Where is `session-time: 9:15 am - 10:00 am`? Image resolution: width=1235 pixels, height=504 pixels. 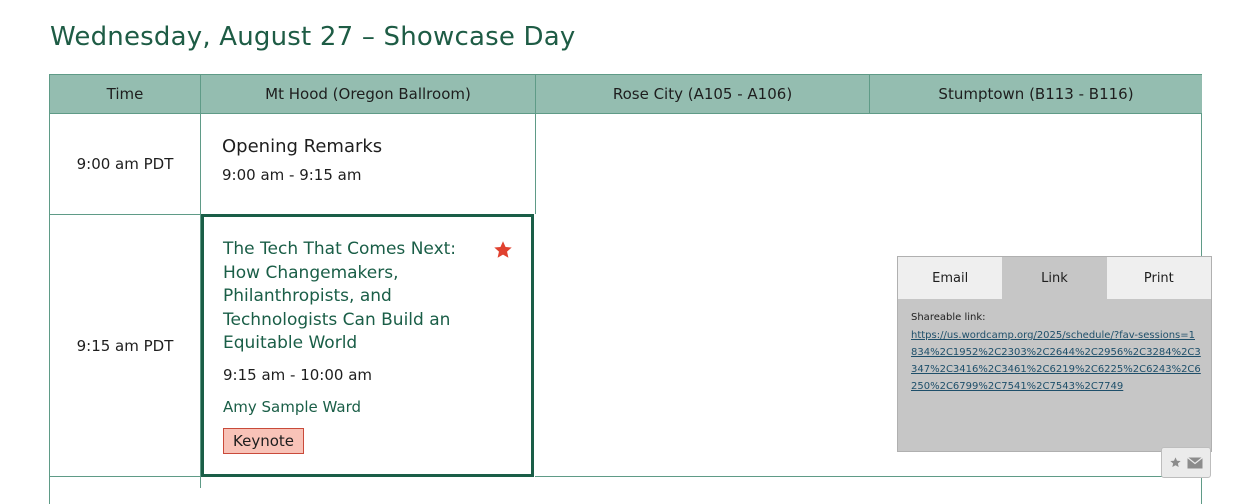 session-time: 9:15 am - 10:00 am is located at coordinates (298, 375).